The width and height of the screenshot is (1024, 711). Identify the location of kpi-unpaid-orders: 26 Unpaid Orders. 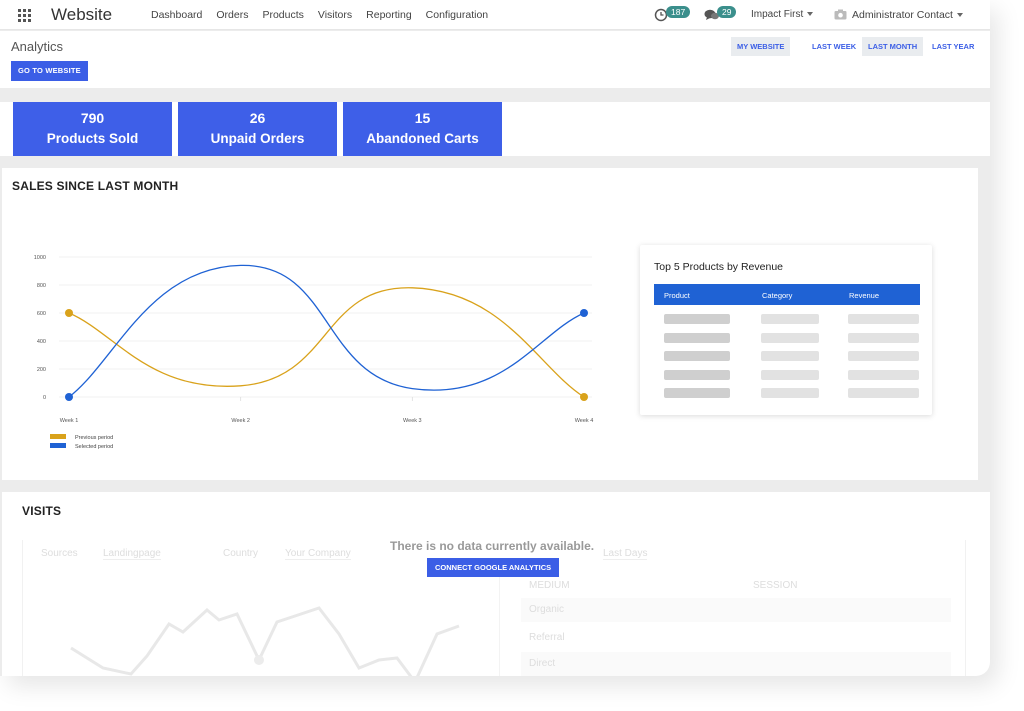
(257, 129).